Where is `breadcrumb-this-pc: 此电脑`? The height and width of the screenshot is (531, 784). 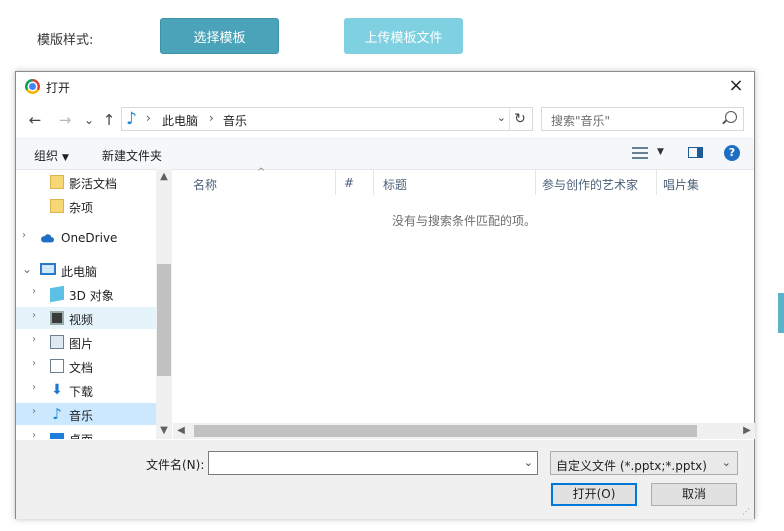
breadcrumb-this-pc: 此电脑 is located at coordinates (180, 120).